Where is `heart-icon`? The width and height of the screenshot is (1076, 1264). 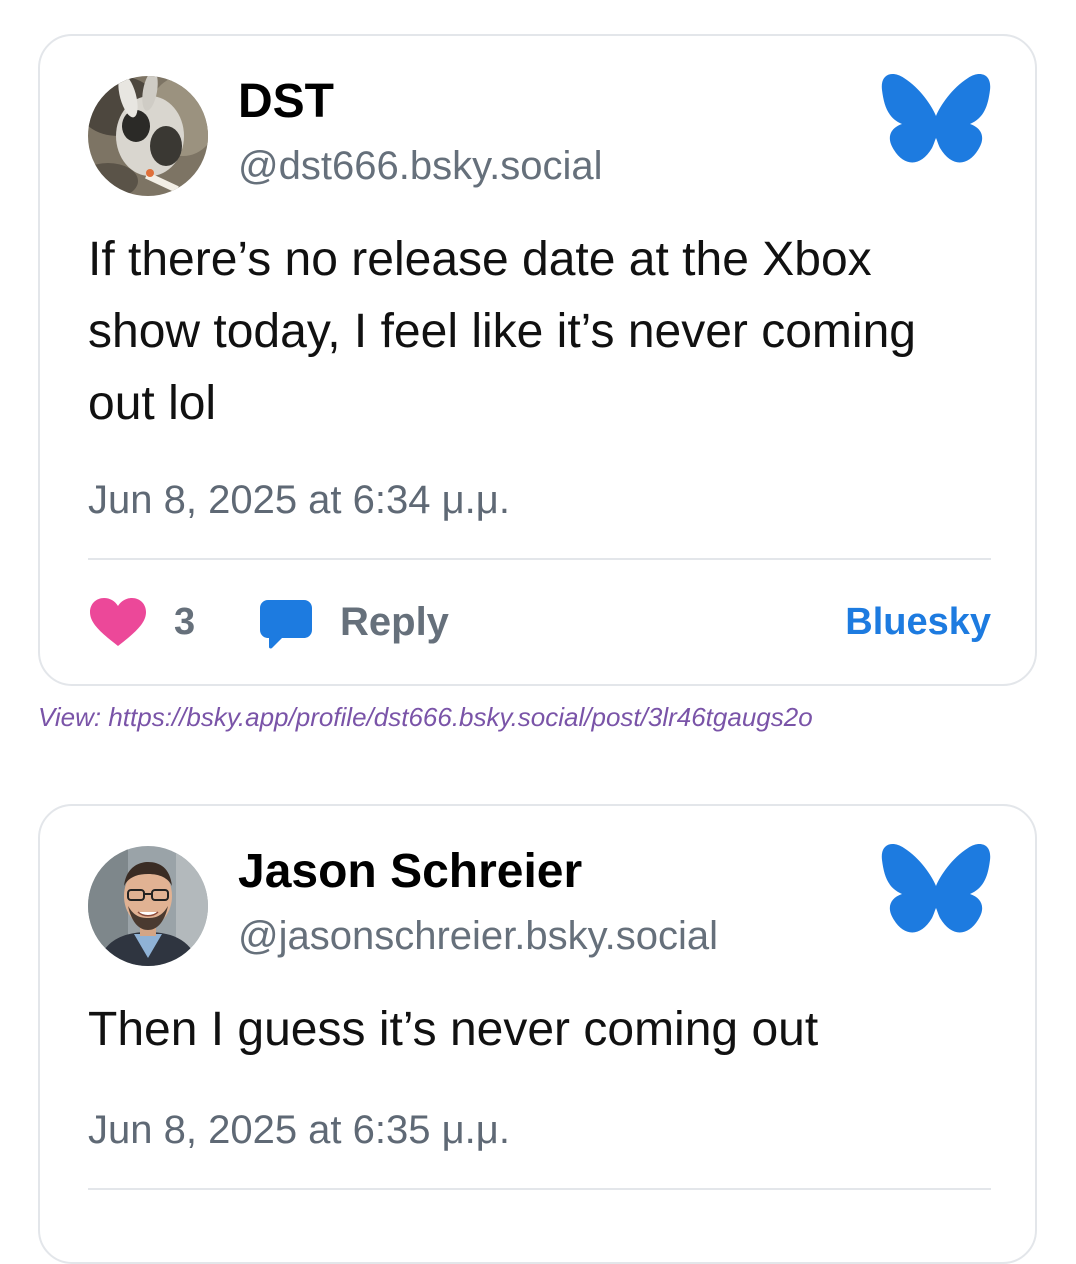
heart-icon is located at coordinates (118, 623).